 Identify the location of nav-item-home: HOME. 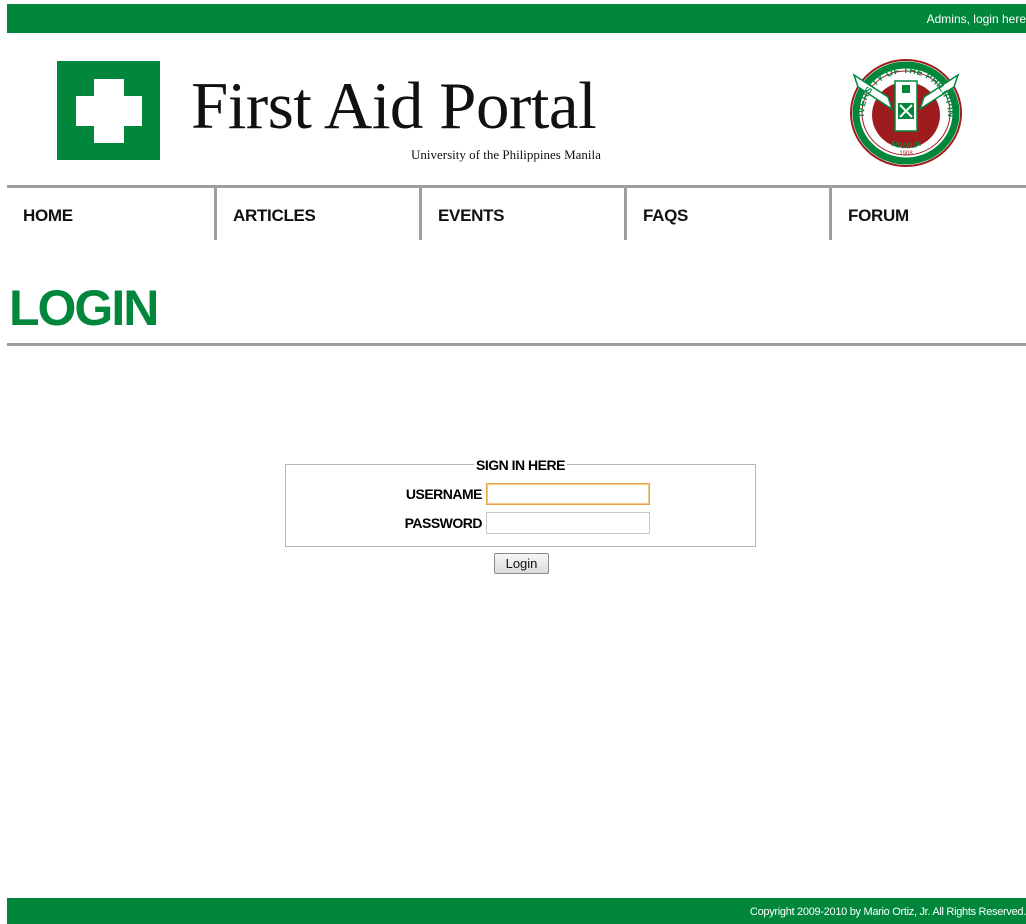
(110, 214).